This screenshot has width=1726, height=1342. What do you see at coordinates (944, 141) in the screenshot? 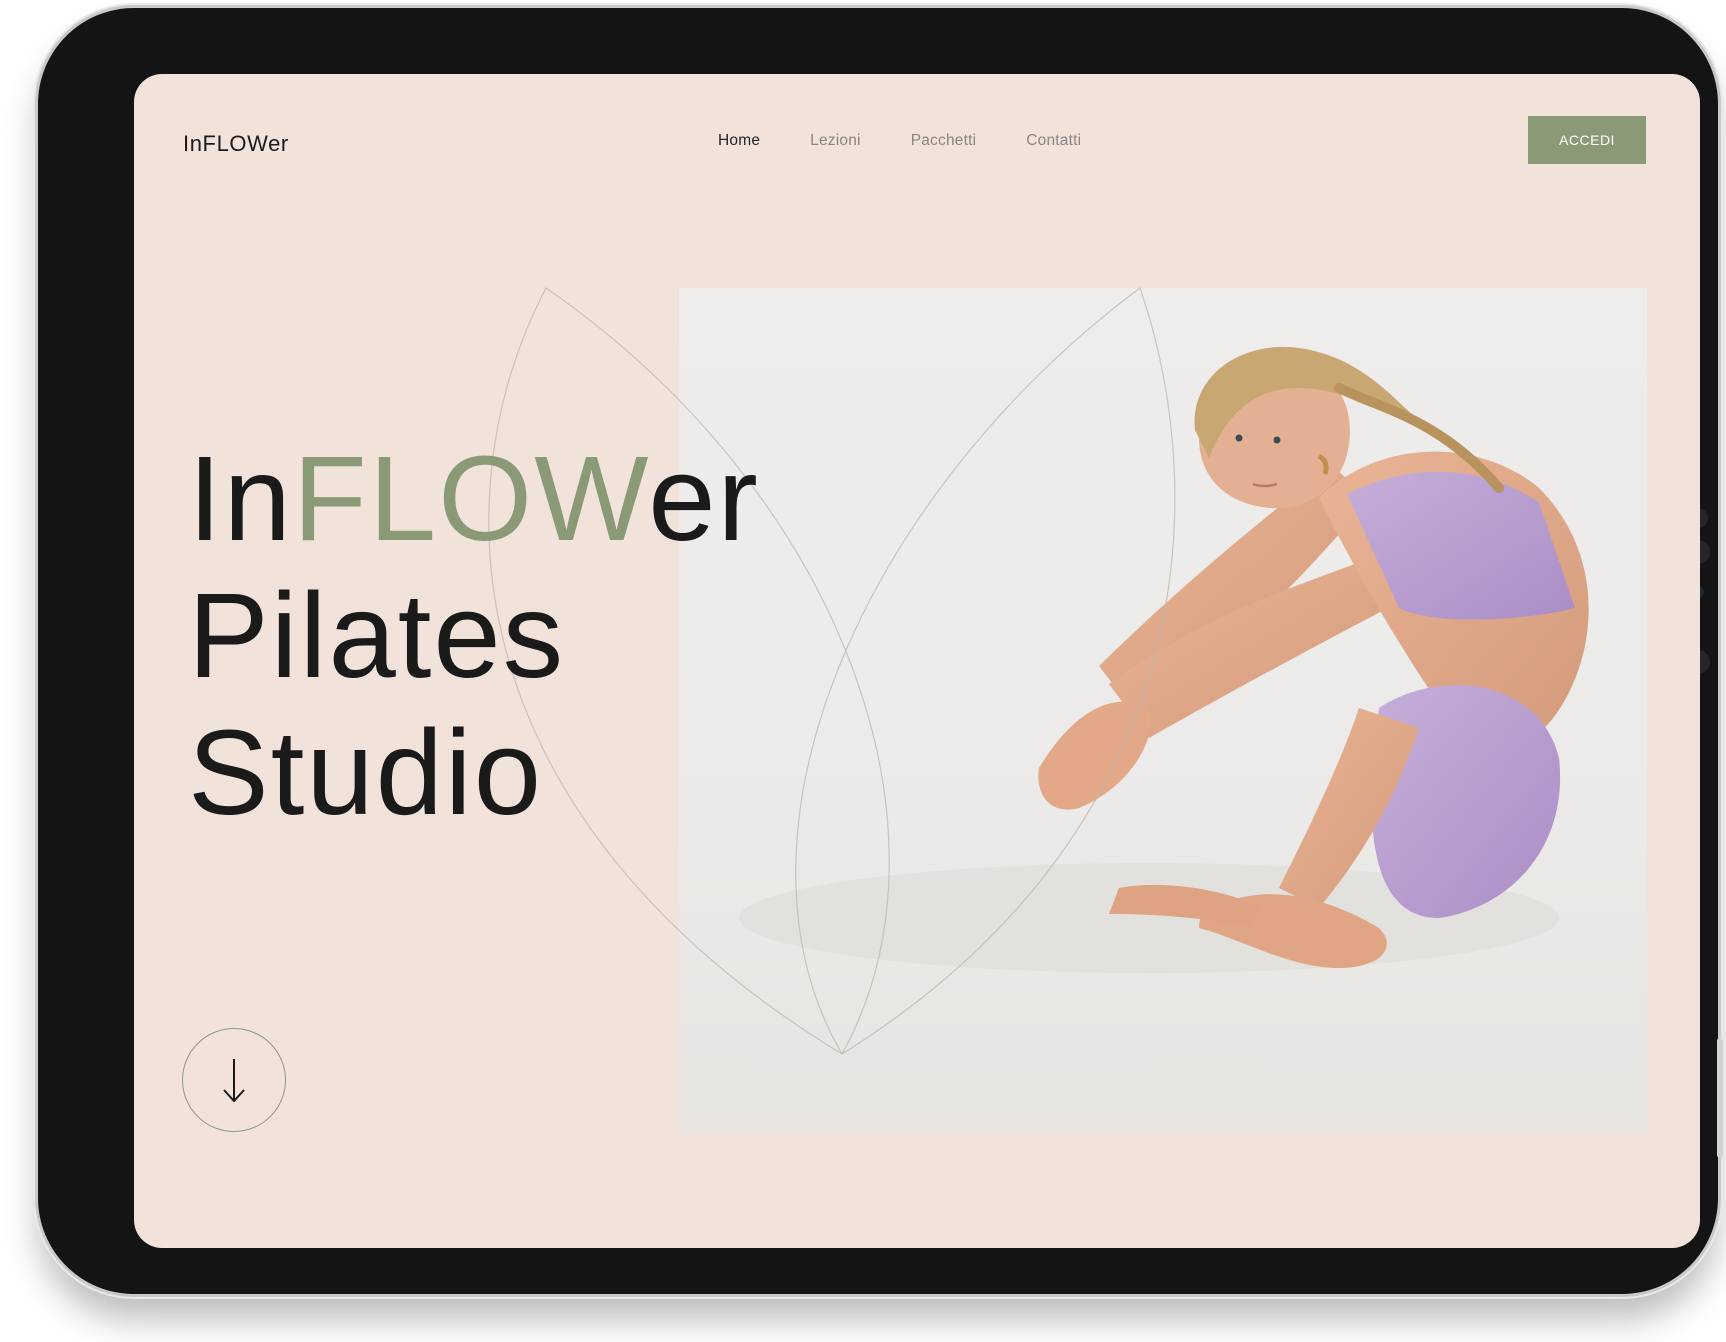
I see `nav-item-pacchetti: Pacchetti` at bounding box center [944, 141].